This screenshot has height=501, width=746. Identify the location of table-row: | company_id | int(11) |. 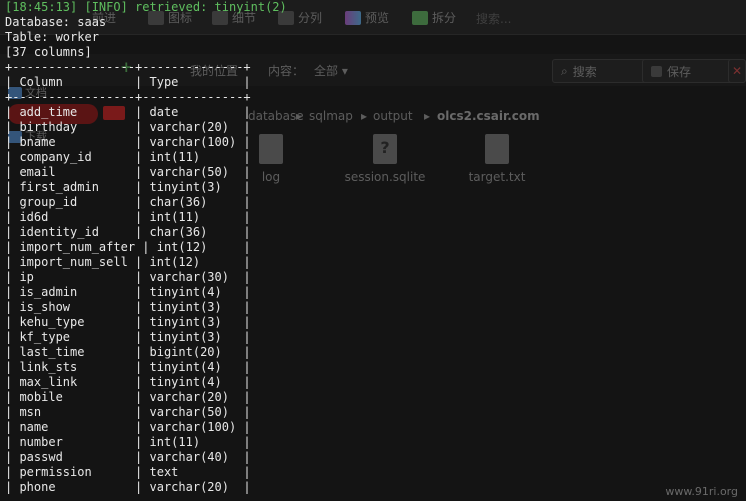
(128, 157).